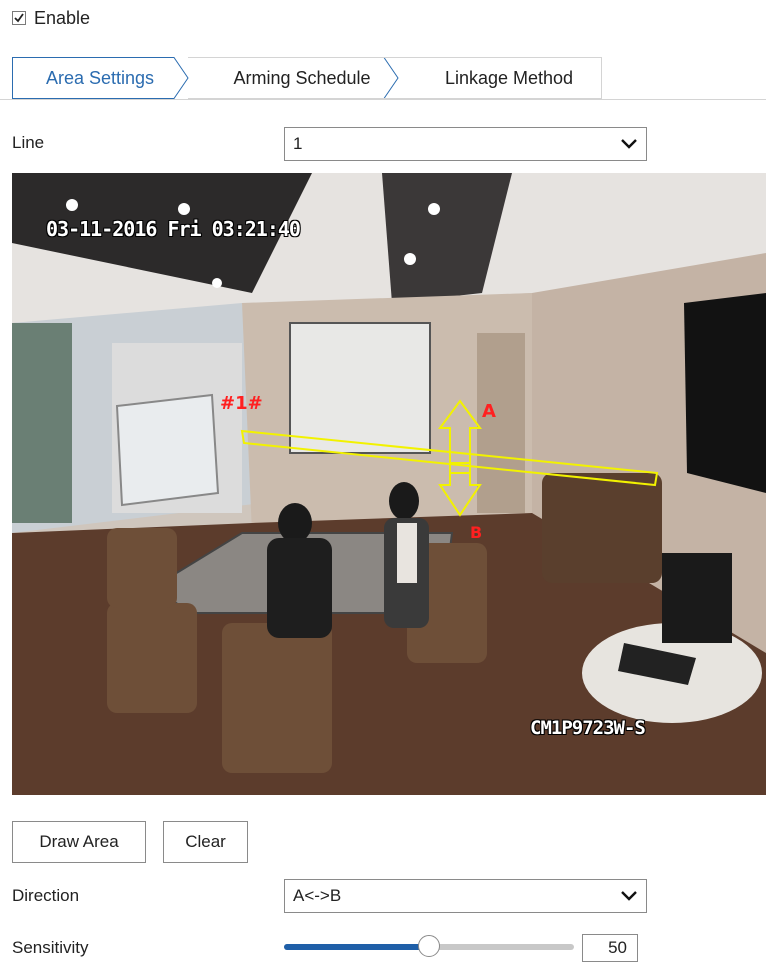  What do you see at coordinates (465, 896) in the screenshot?
I see `direction-select: A<->B` at bounding box center [465, 896].